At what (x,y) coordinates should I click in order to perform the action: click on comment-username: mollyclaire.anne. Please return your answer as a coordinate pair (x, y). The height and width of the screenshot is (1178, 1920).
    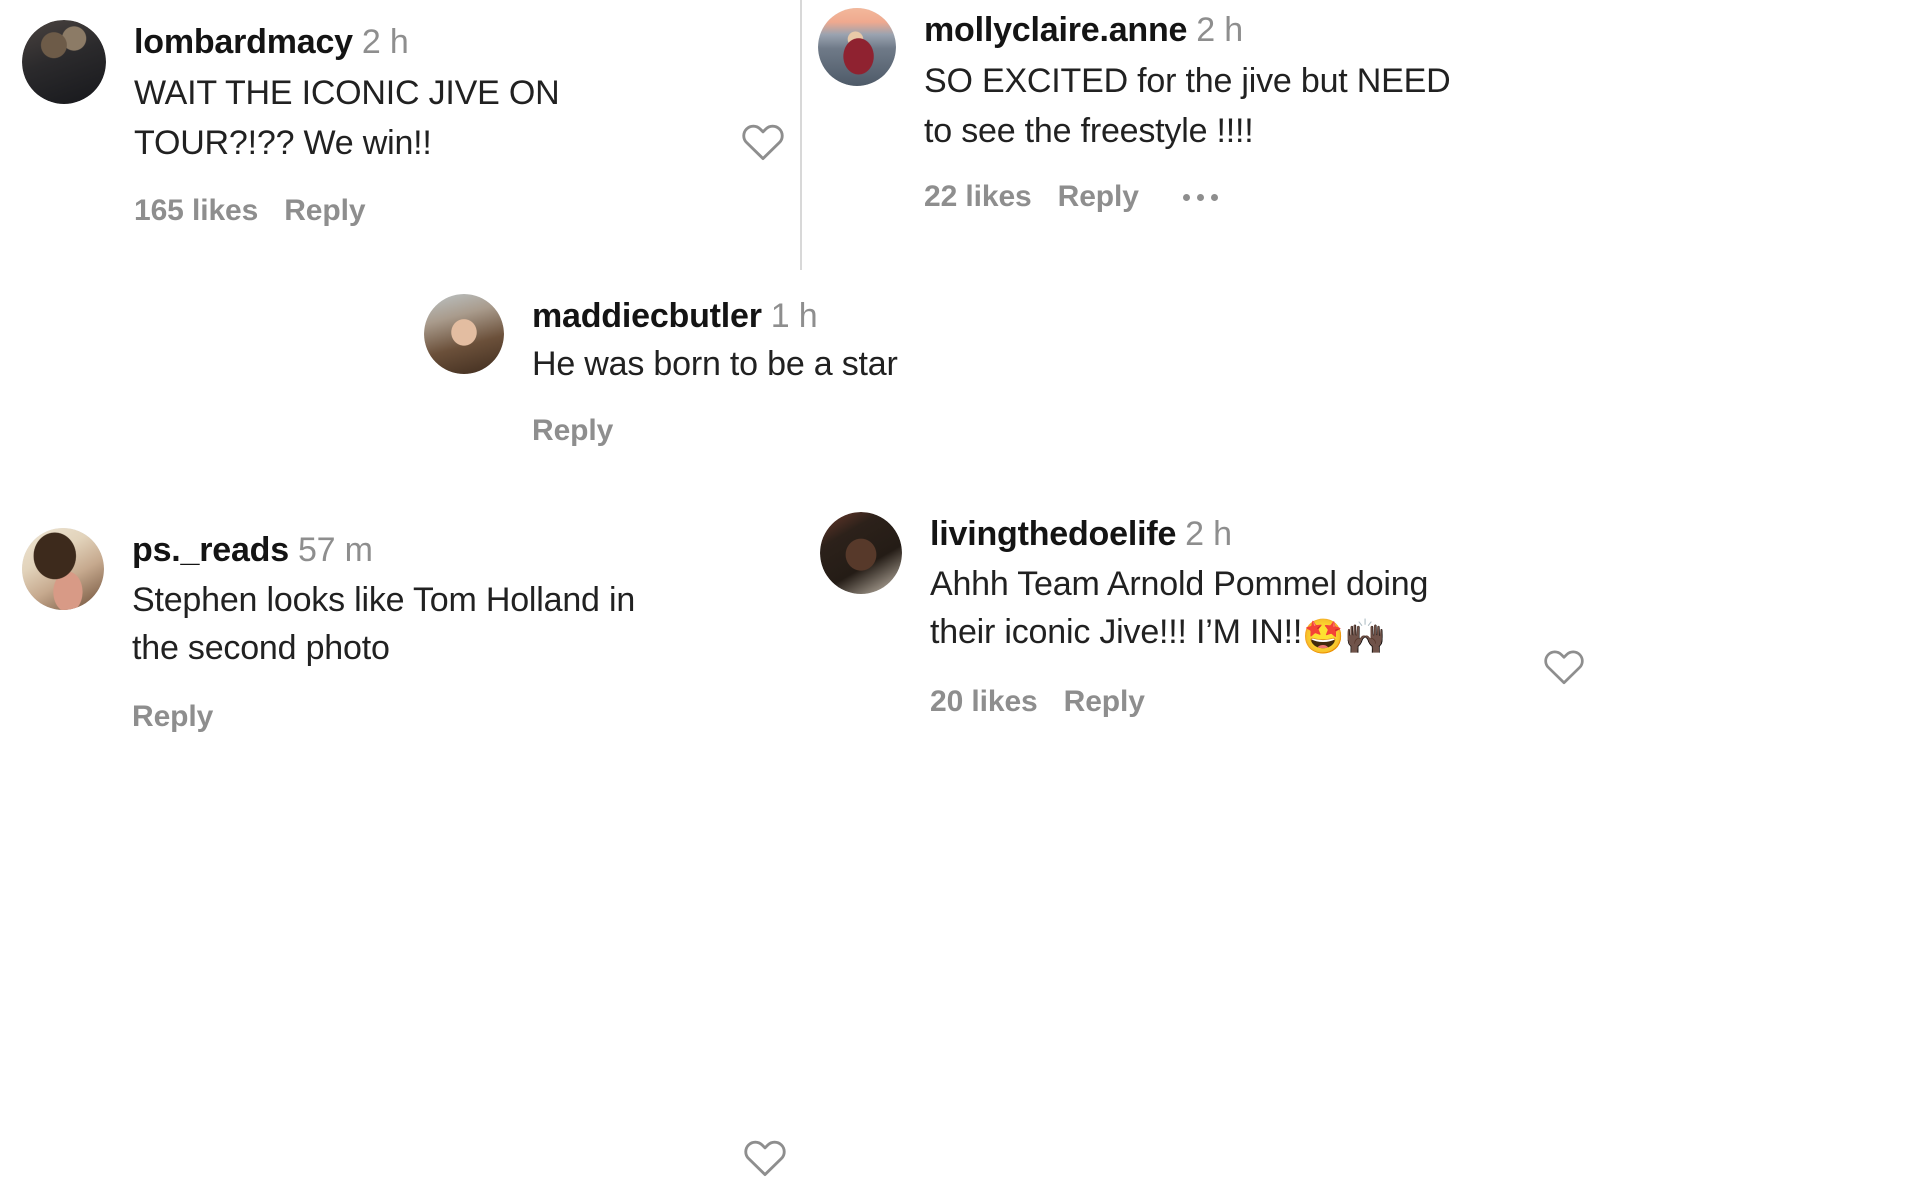
    Looking at the image, I should click on (1055, 30).